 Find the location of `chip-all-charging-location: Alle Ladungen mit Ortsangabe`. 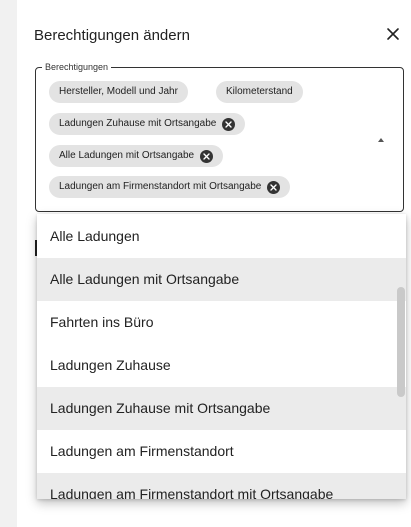

chip-all-charging-location: Alle Ladungen mit Ortsangabe is located at coordinates (136, 156).